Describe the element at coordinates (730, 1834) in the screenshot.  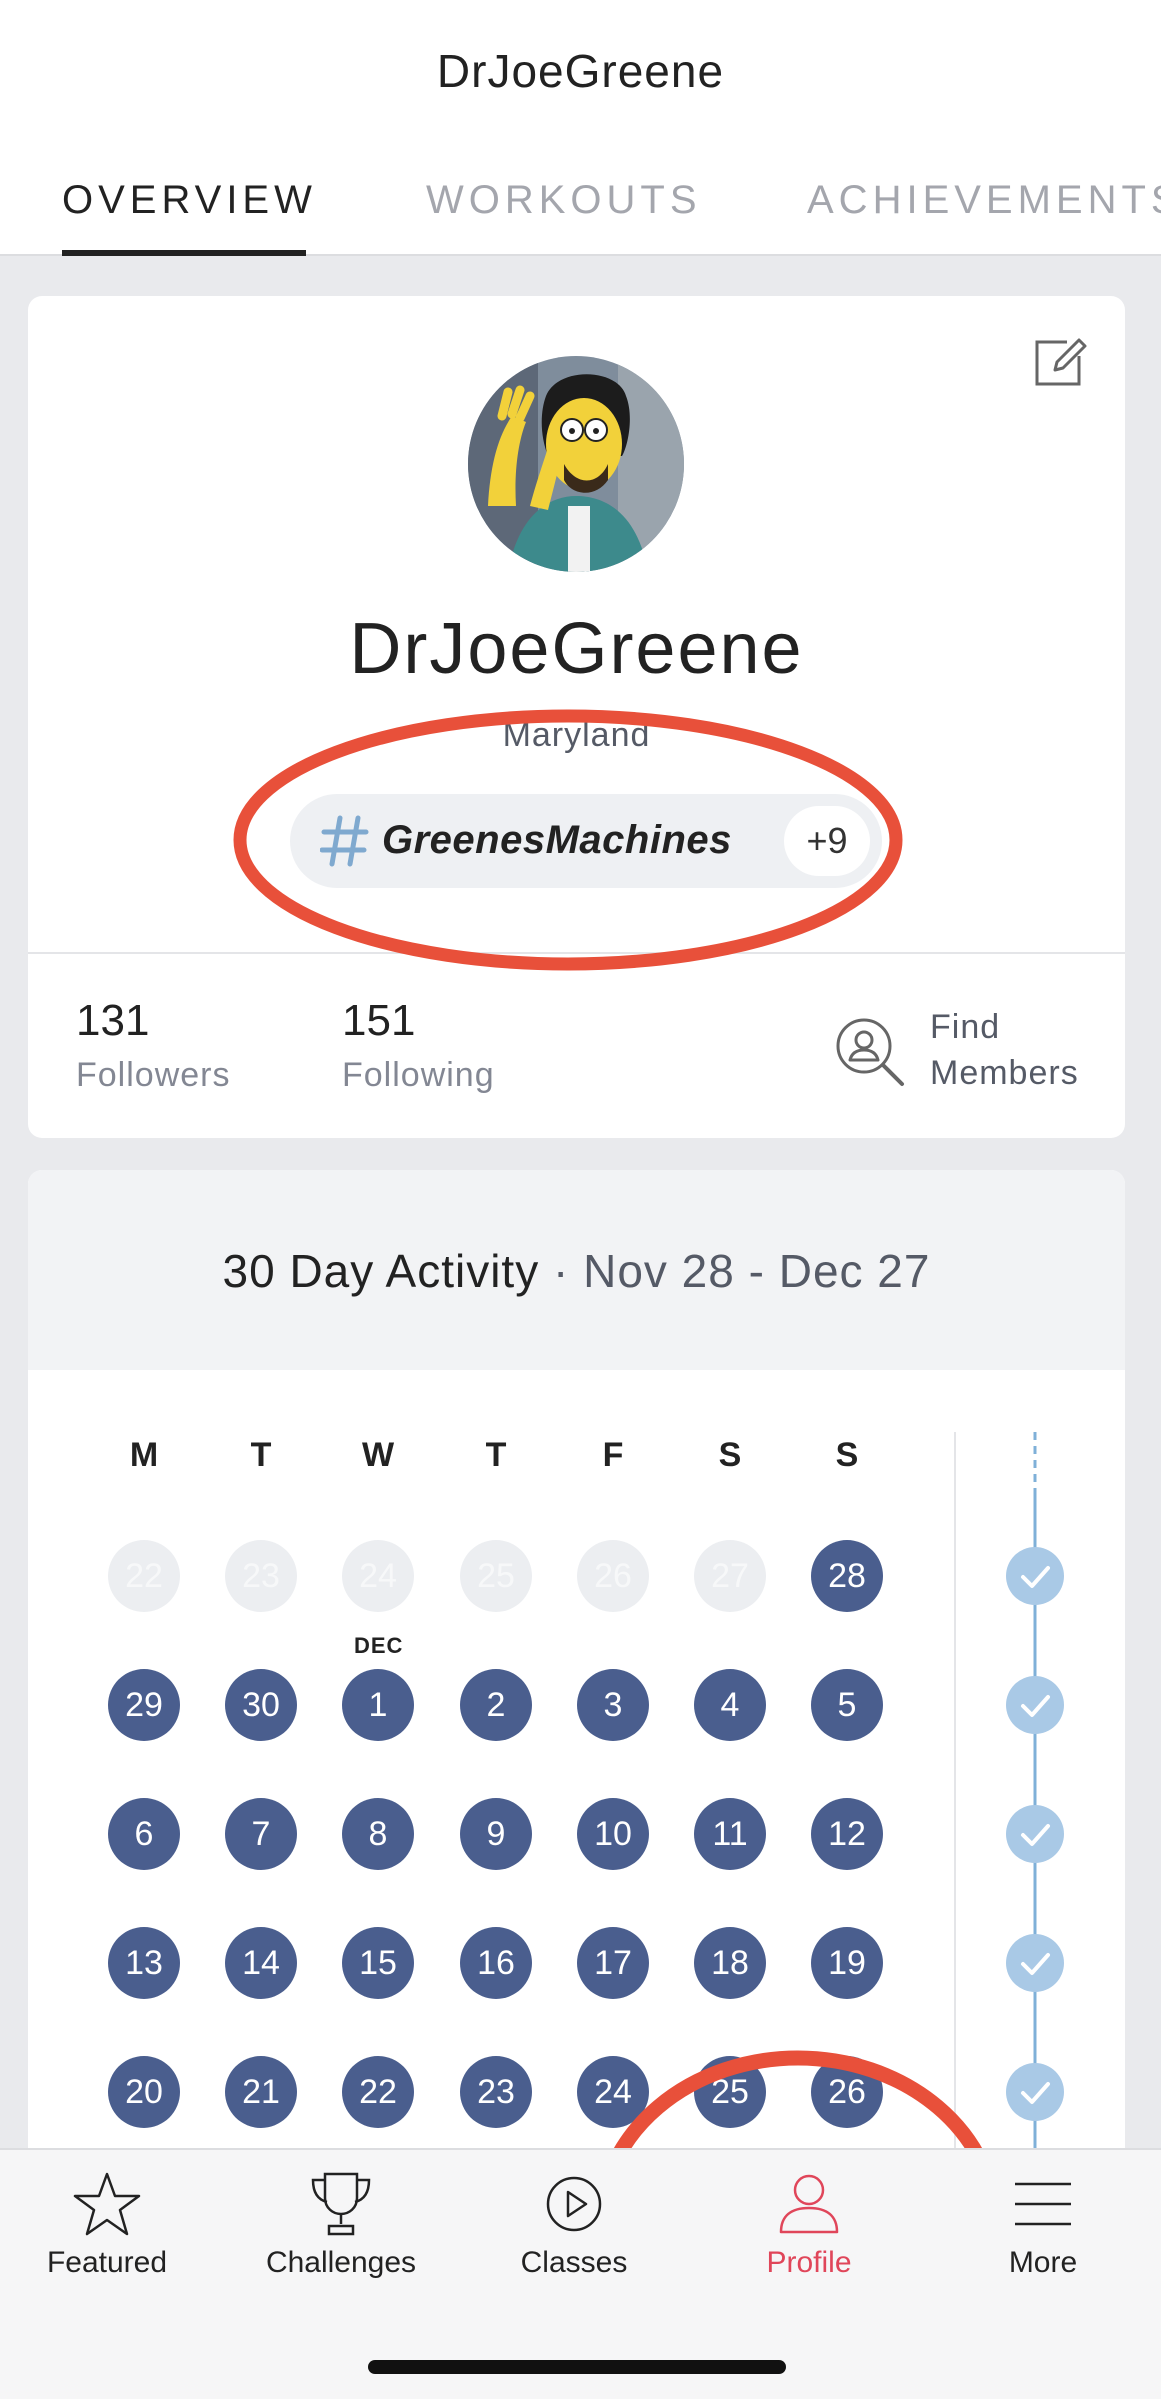
I see `calendar-day: 11` at that location.